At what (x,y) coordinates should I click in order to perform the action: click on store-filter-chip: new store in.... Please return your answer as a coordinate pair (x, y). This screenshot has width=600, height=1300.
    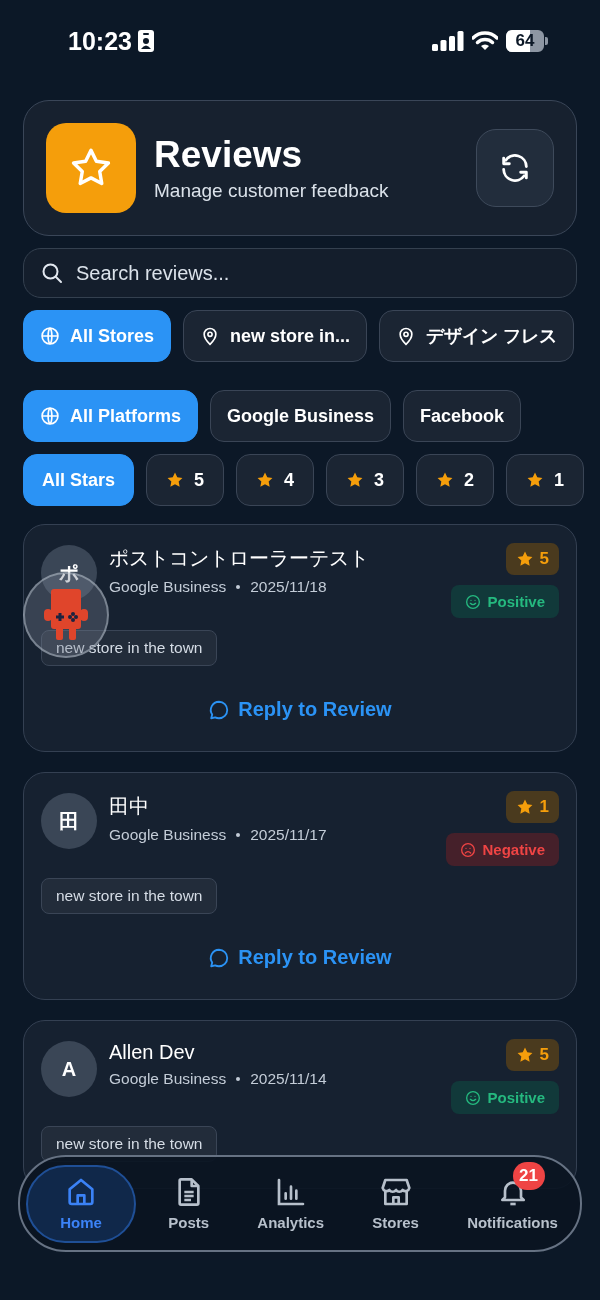
    Looking at the image, I should click on (275, 336).